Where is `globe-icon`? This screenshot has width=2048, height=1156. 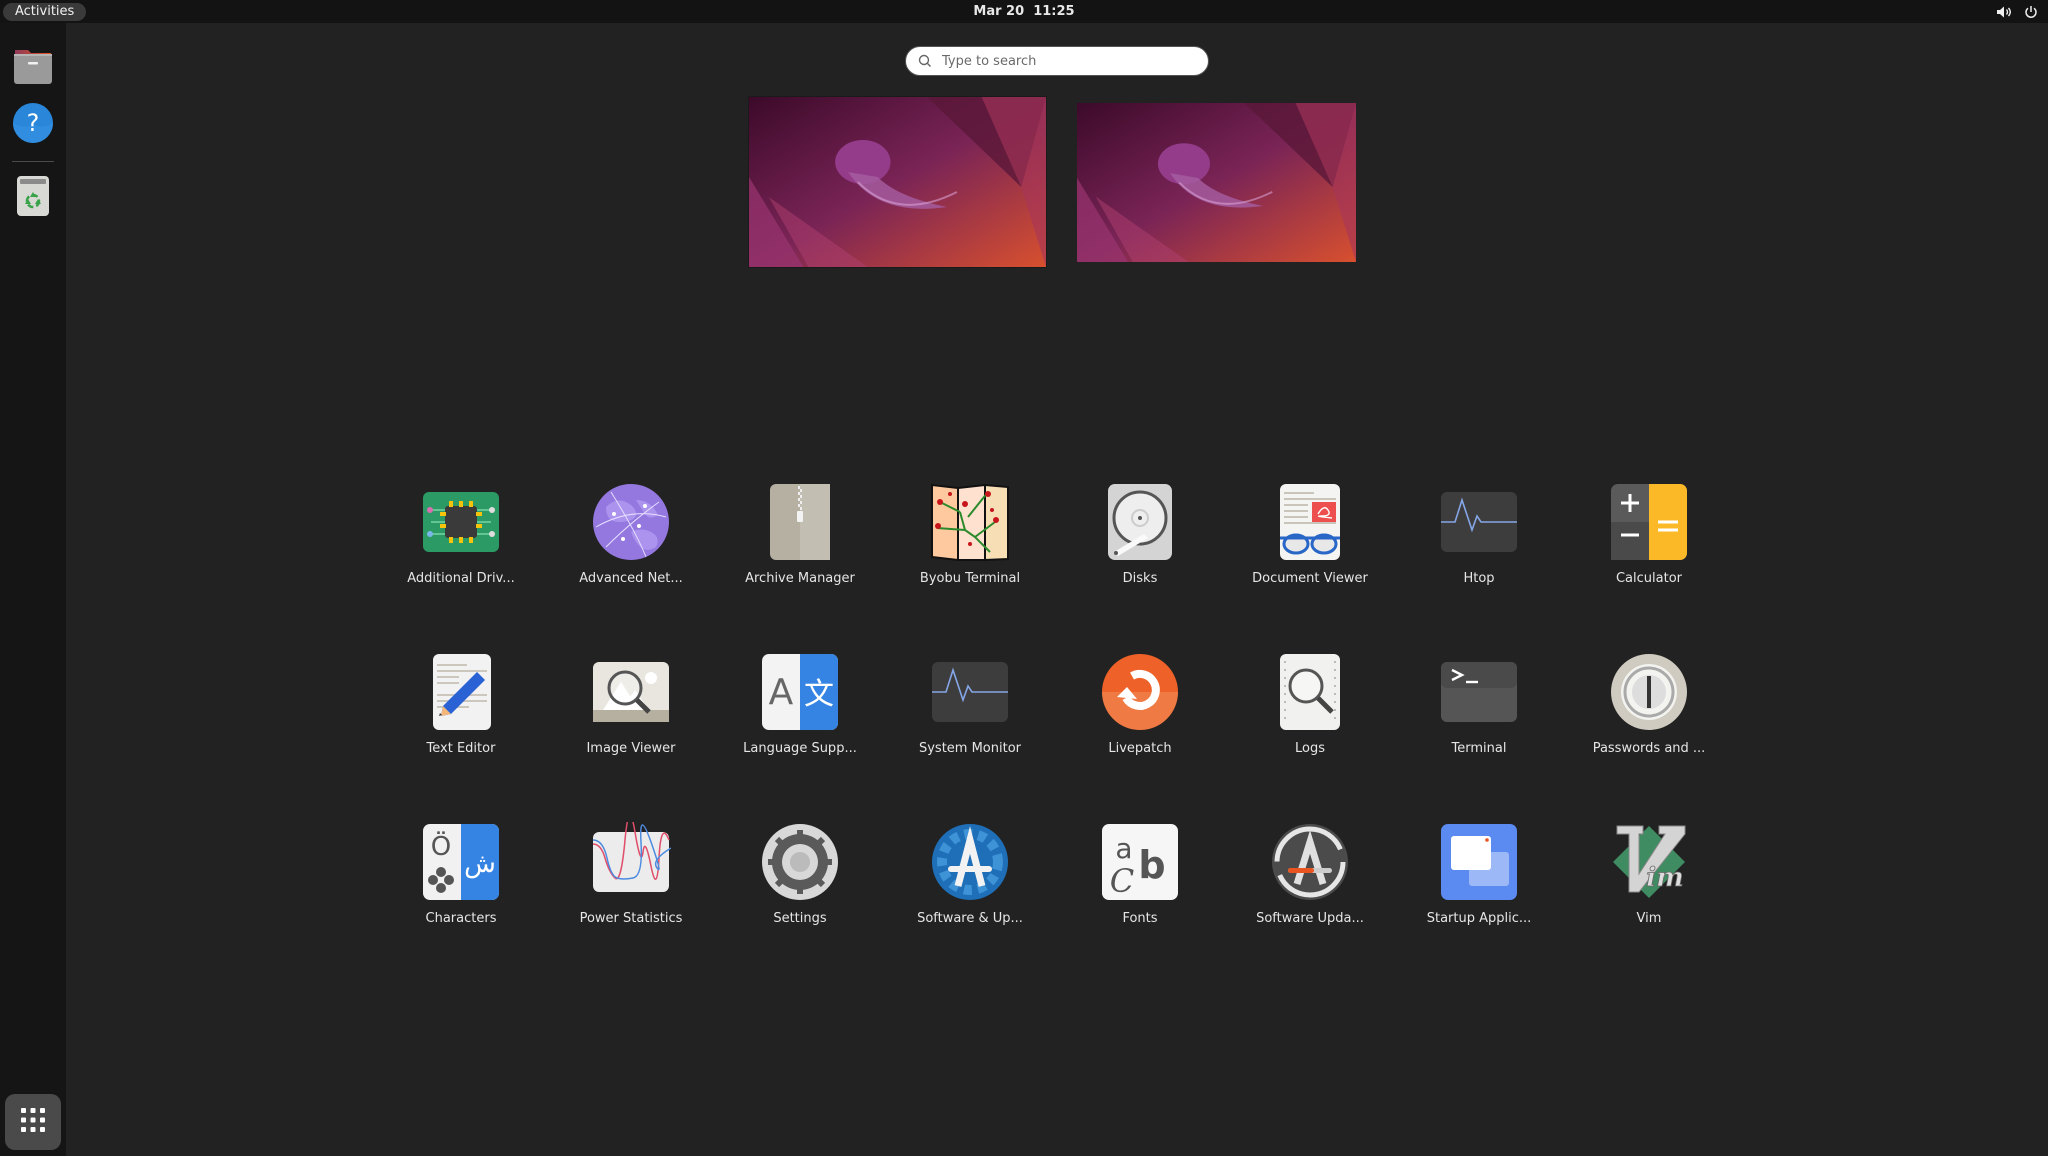
globe-icon is located at coordinates (631, 522).